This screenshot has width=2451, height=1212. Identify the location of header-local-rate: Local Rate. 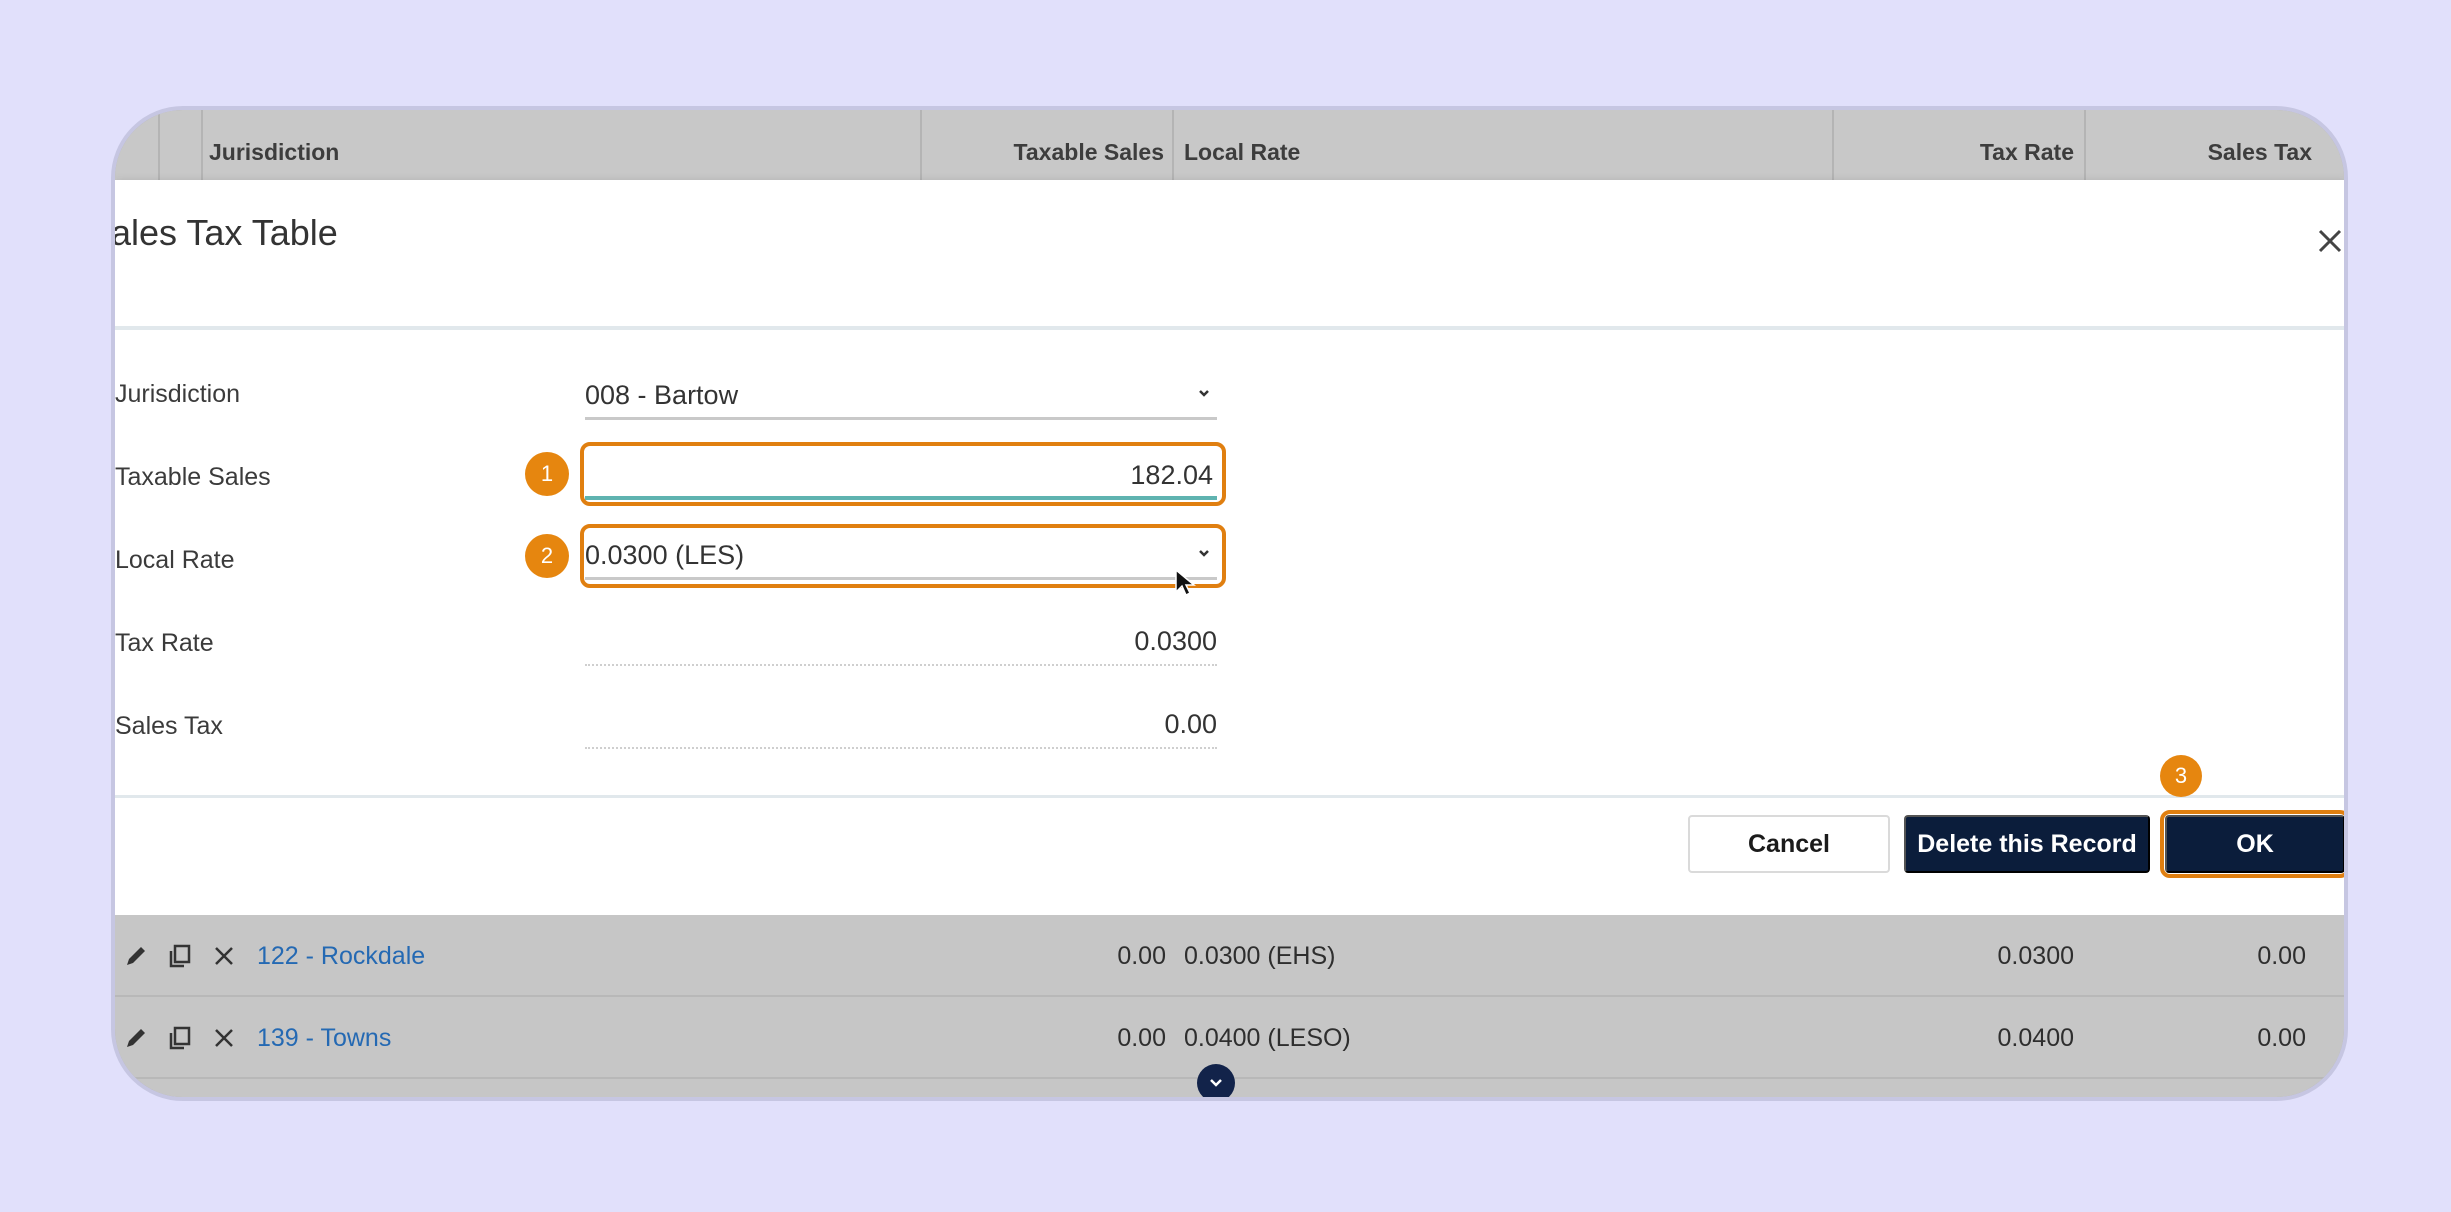
(1504, 145).